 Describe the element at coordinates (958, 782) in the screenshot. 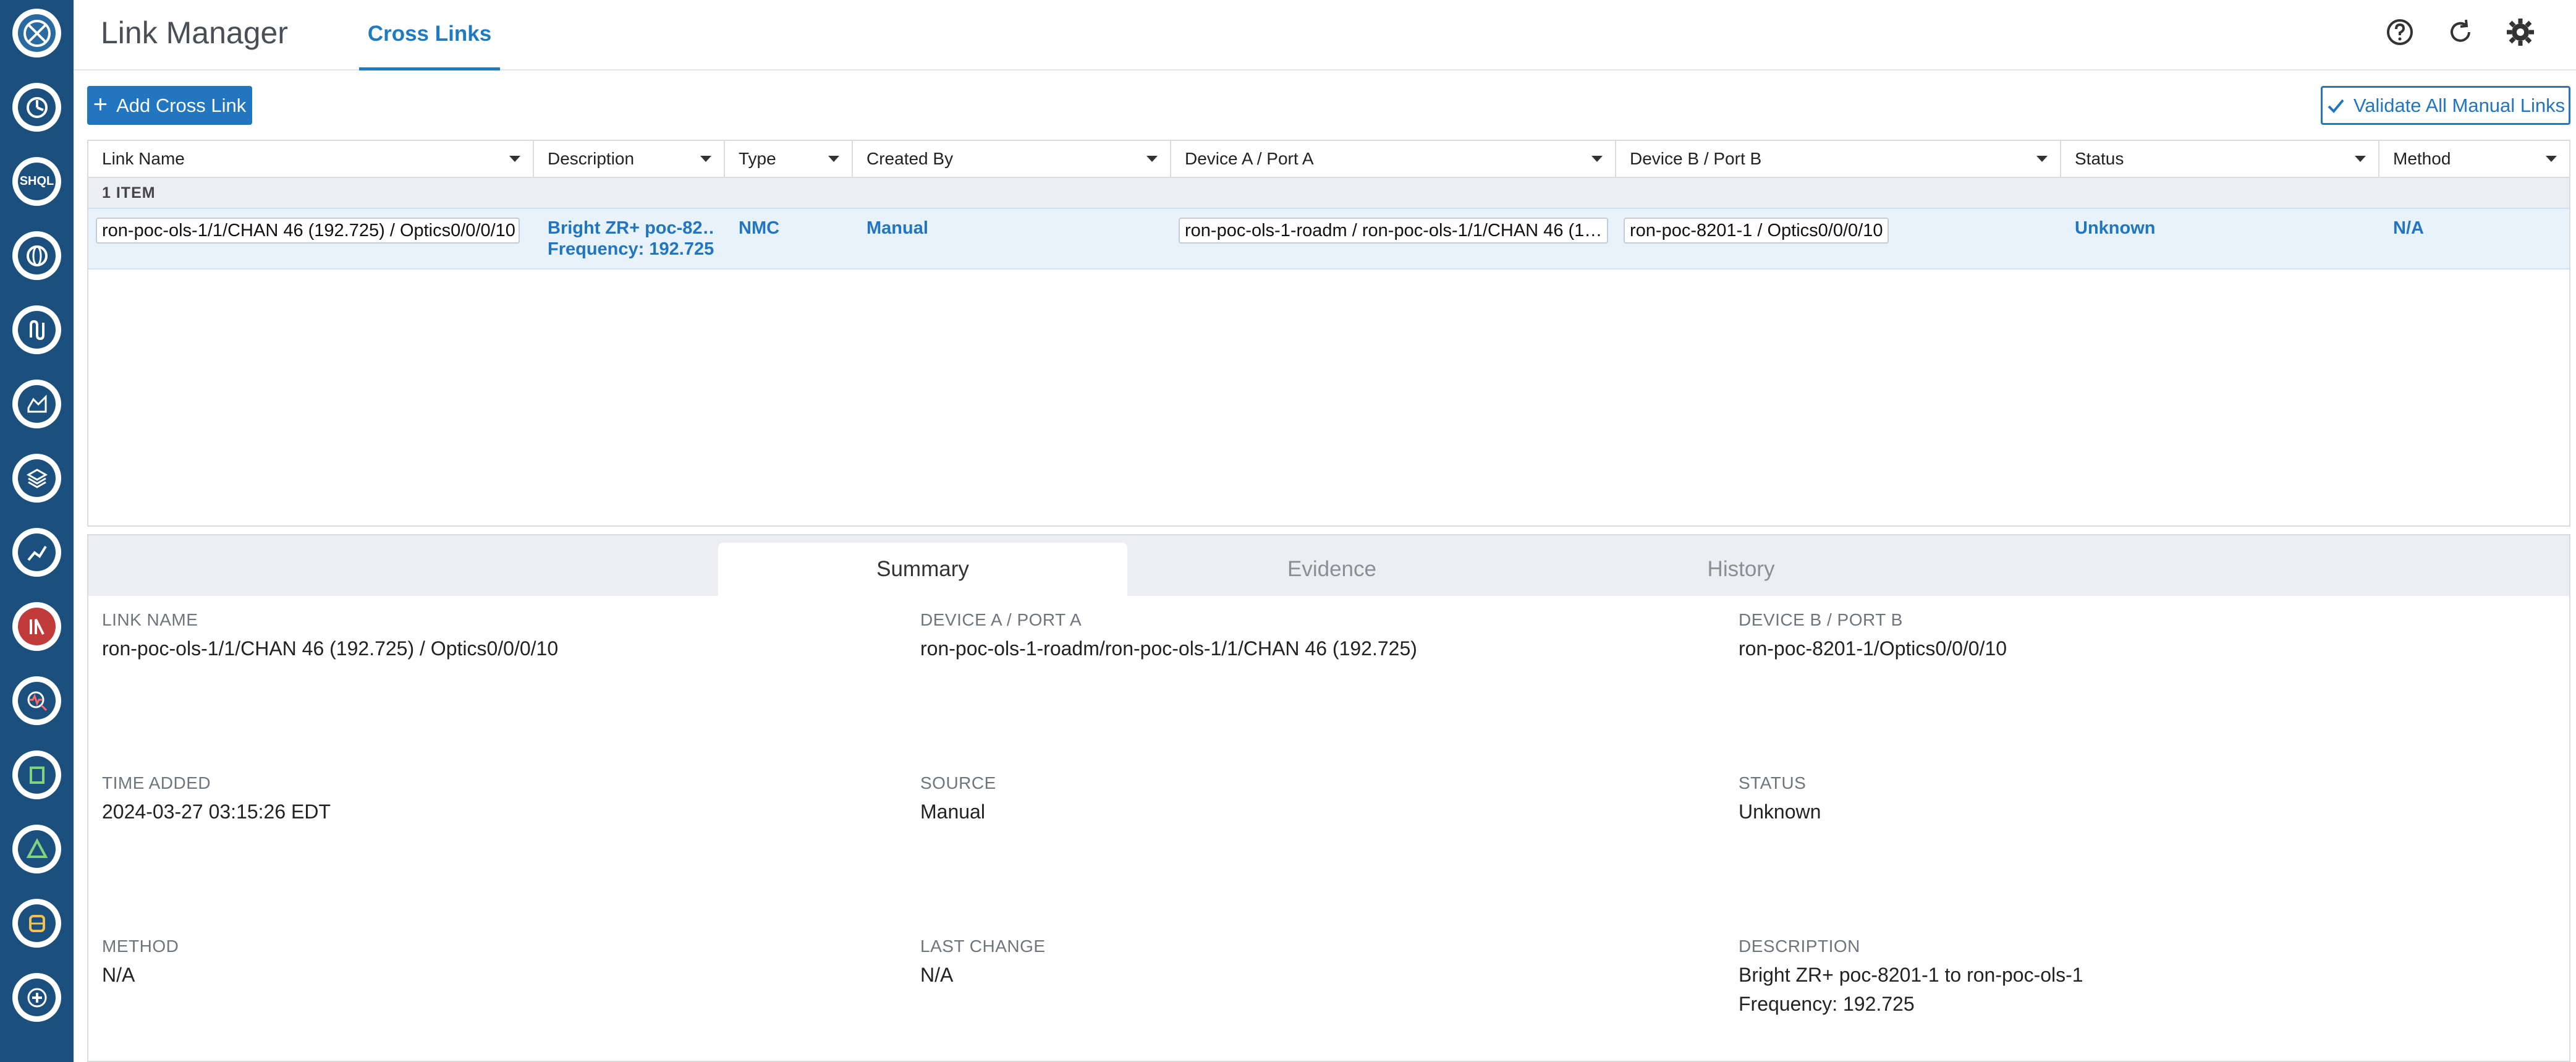

I see `source-label: SOURCE` at that location.